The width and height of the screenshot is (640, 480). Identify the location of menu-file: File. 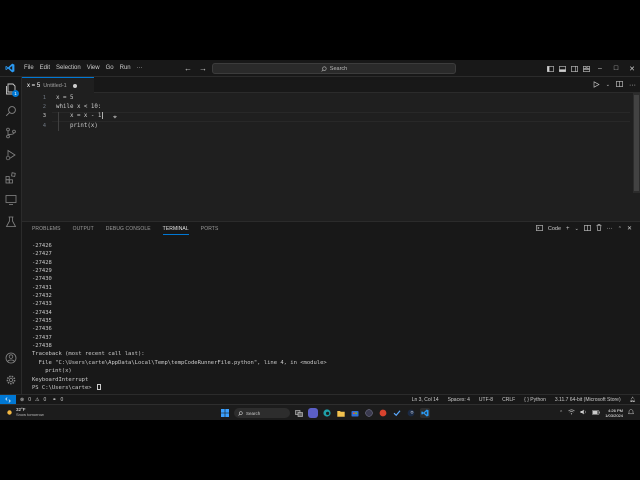
(29, 68).